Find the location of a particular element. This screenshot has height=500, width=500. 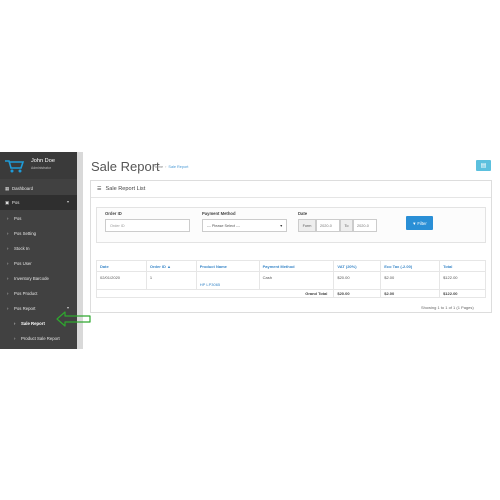

date-to-input: 2020-0 is located at coordinates (365, 225).